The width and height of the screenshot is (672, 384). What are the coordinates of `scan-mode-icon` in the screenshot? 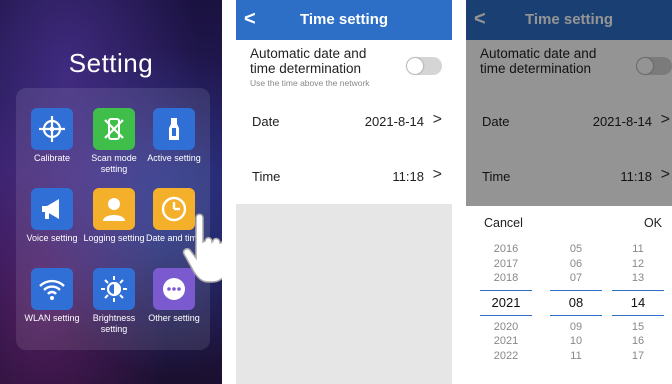 It's located at (114, 129).